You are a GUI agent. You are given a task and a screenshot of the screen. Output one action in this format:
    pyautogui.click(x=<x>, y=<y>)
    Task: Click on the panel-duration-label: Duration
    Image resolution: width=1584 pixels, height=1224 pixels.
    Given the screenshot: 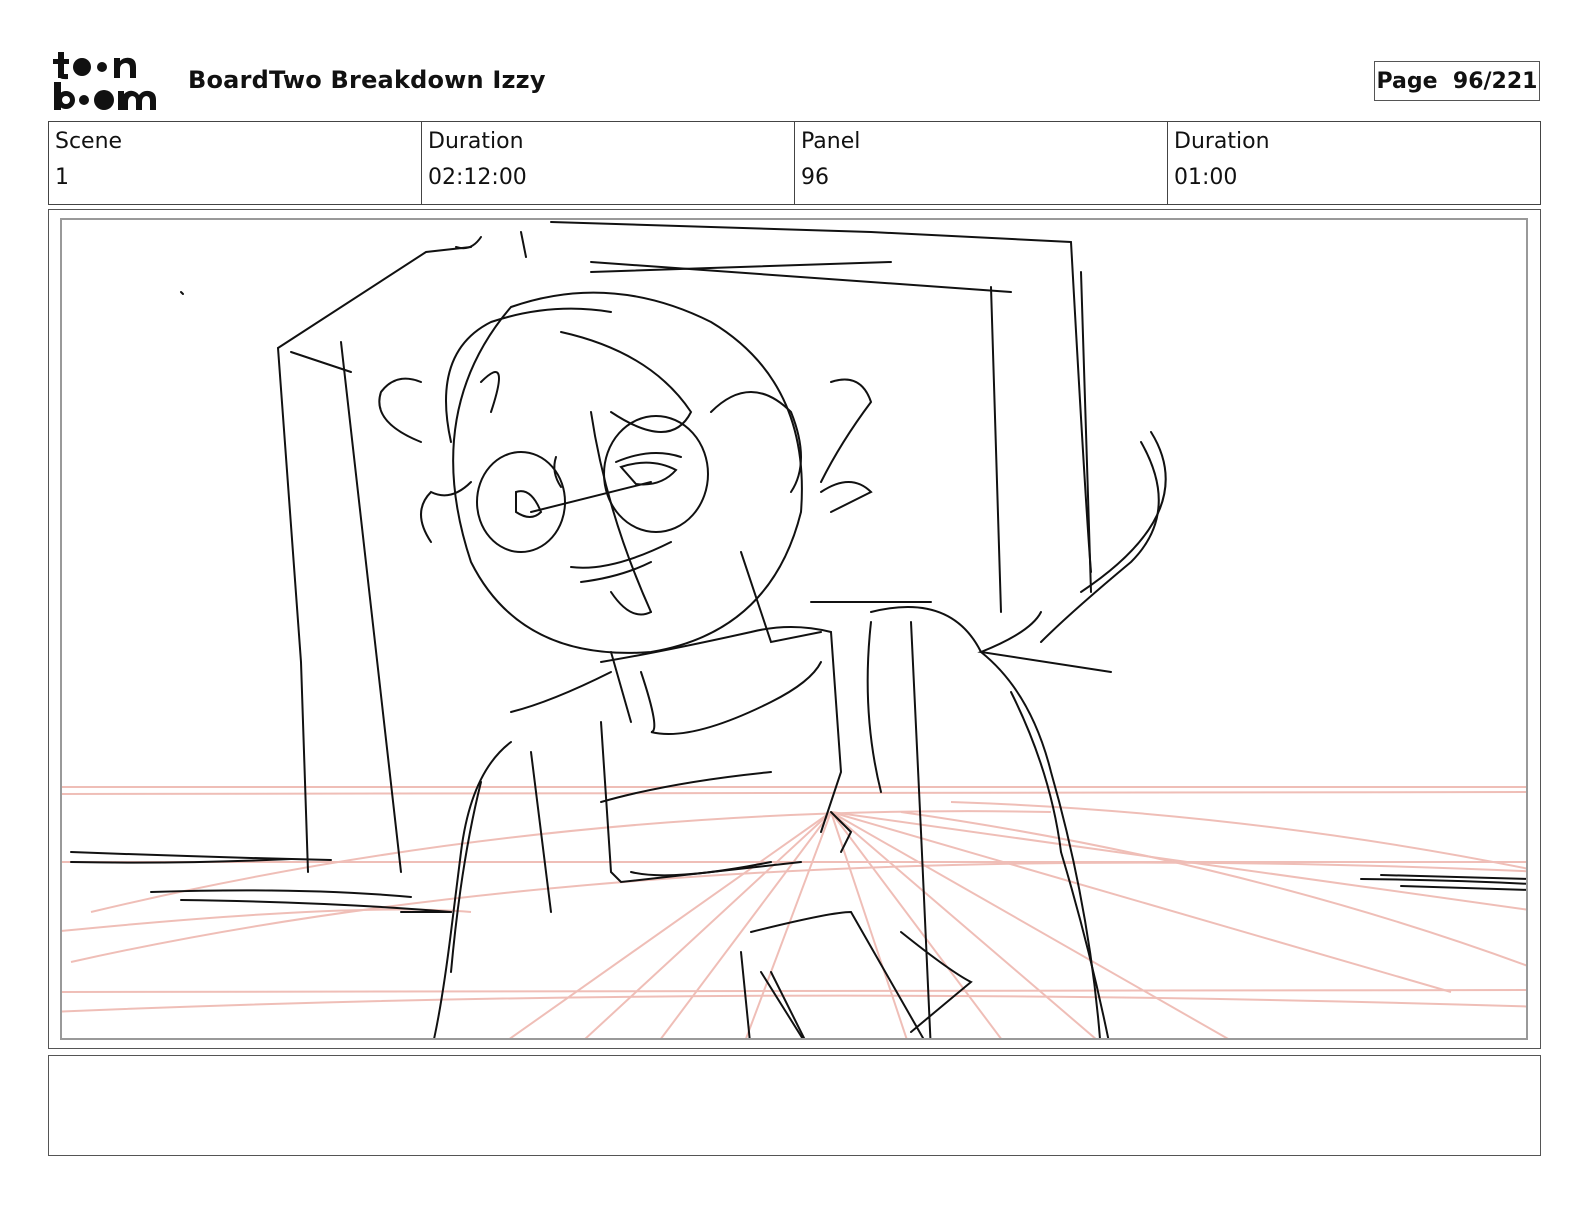 What is the action you would take?
    pyautogui.click(x=1222, y=141)
    